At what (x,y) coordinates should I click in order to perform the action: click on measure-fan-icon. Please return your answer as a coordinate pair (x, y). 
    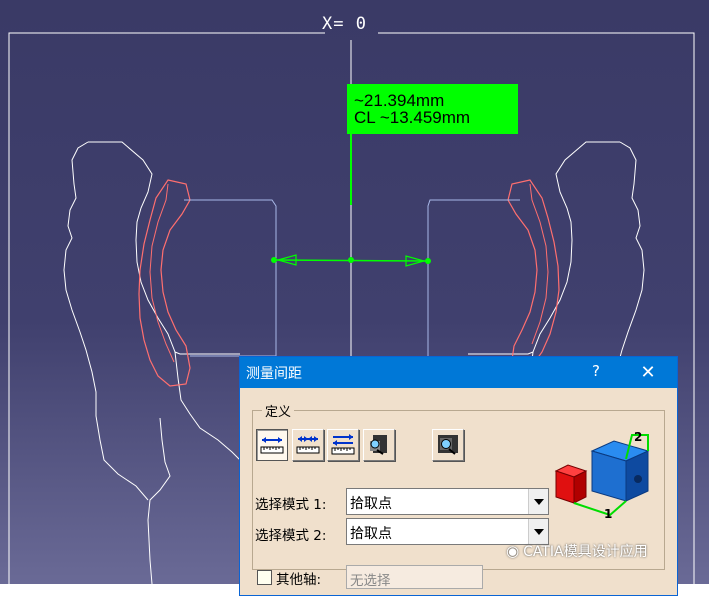
    Looking at the image, I should click on (343, 444).